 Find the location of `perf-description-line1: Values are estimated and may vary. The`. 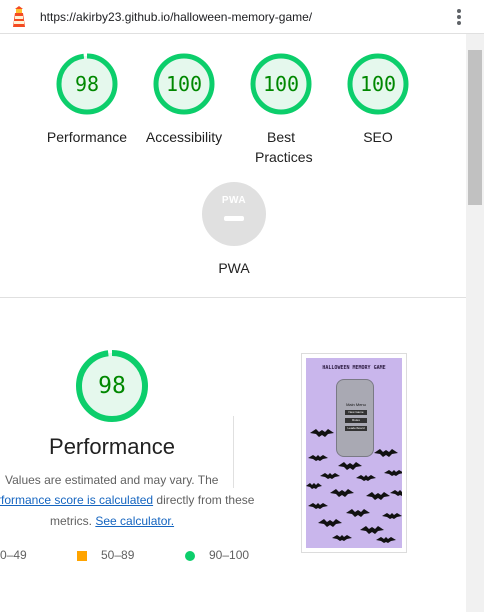

perf-description-line1: Values are estimated and may vary. The is located at coordinates (112, 480).